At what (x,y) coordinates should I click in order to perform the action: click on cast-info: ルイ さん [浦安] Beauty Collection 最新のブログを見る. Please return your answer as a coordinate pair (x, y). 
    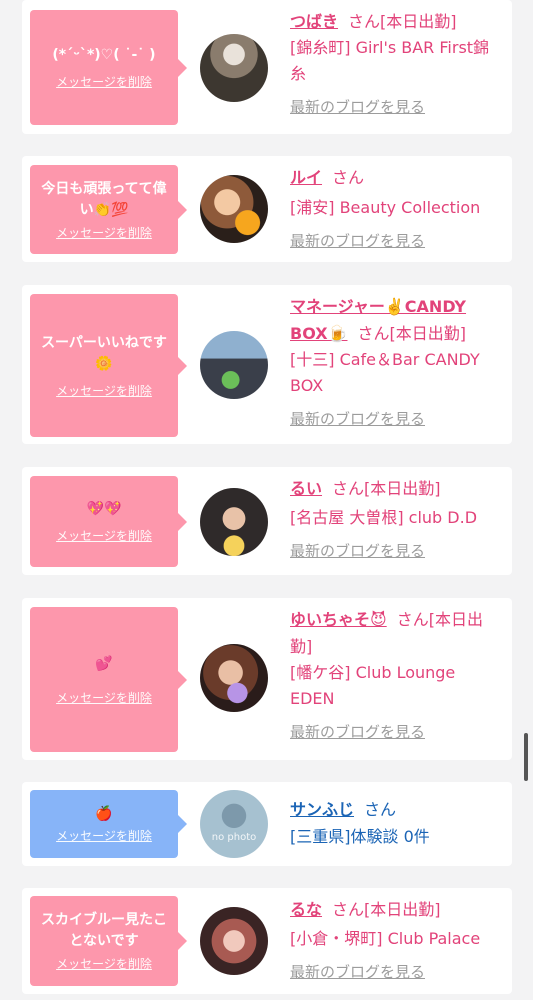
    Looking at the image, I should click on (395, 208).